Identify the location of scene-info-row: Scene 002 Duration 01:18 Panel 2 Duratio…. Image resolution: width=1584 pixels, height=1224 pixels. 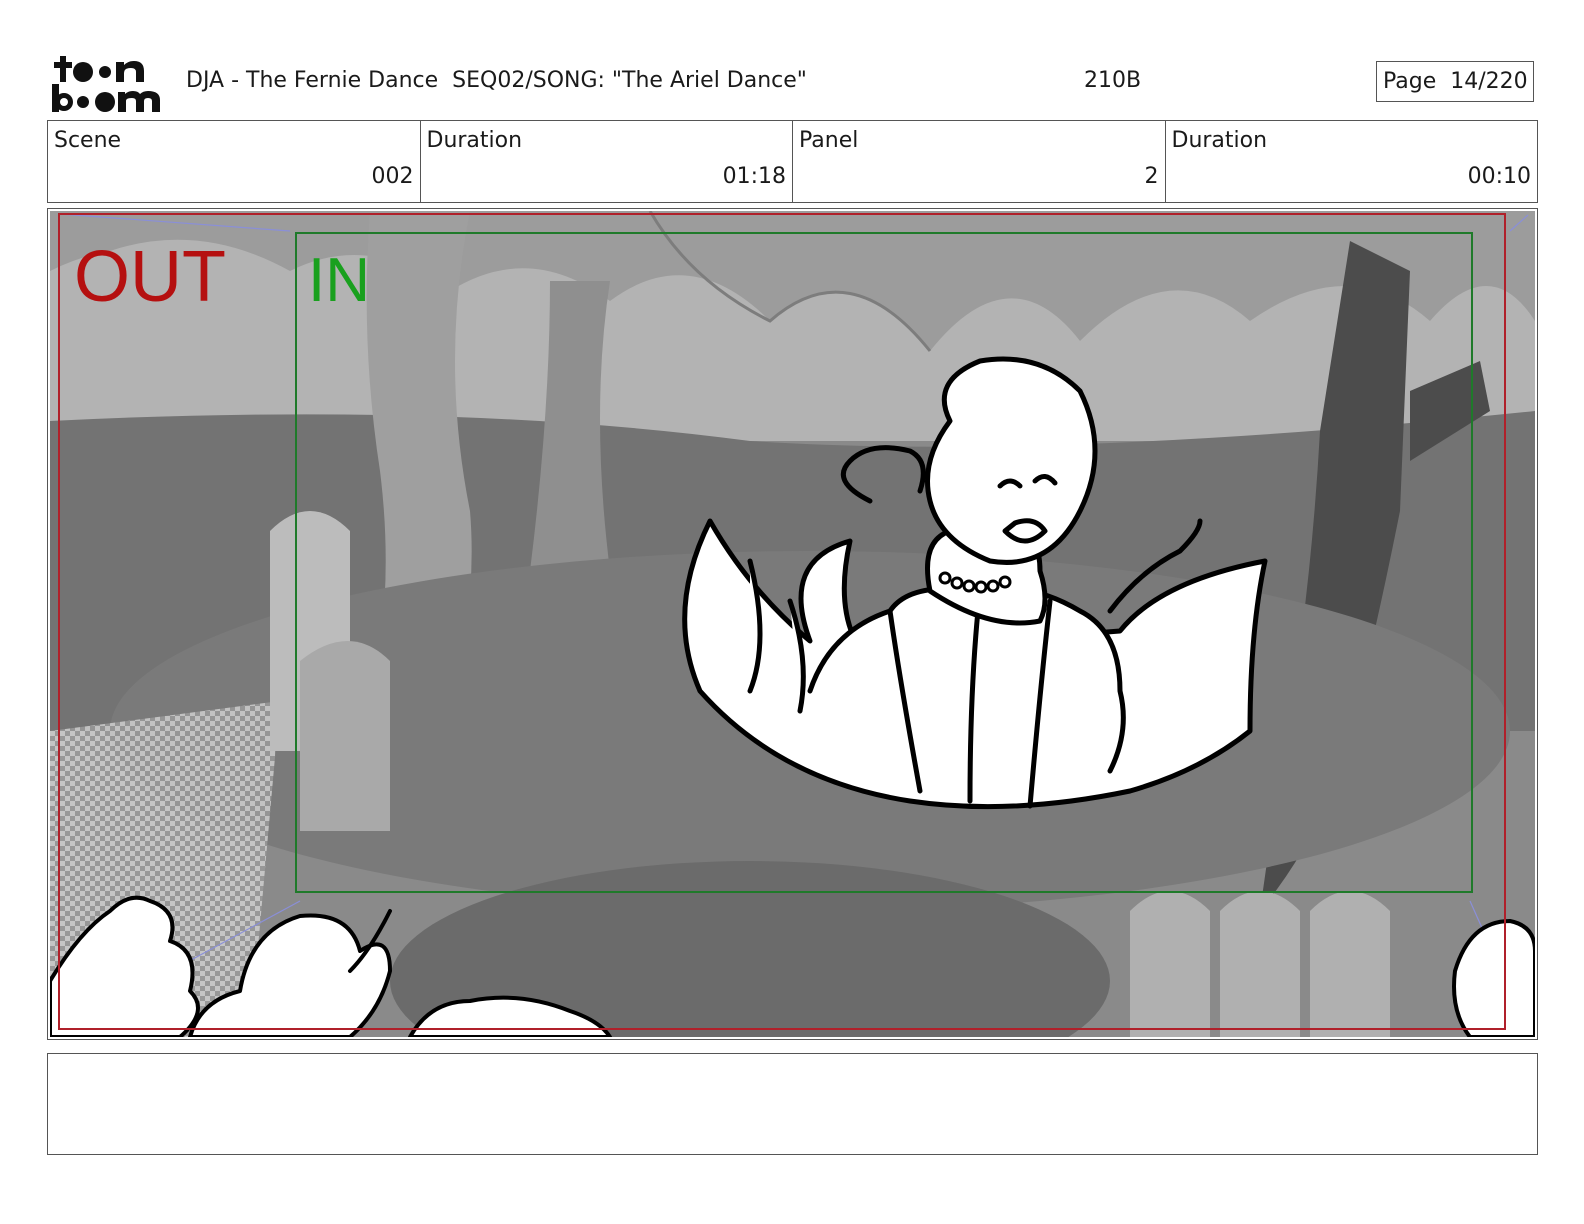
(792, 161).